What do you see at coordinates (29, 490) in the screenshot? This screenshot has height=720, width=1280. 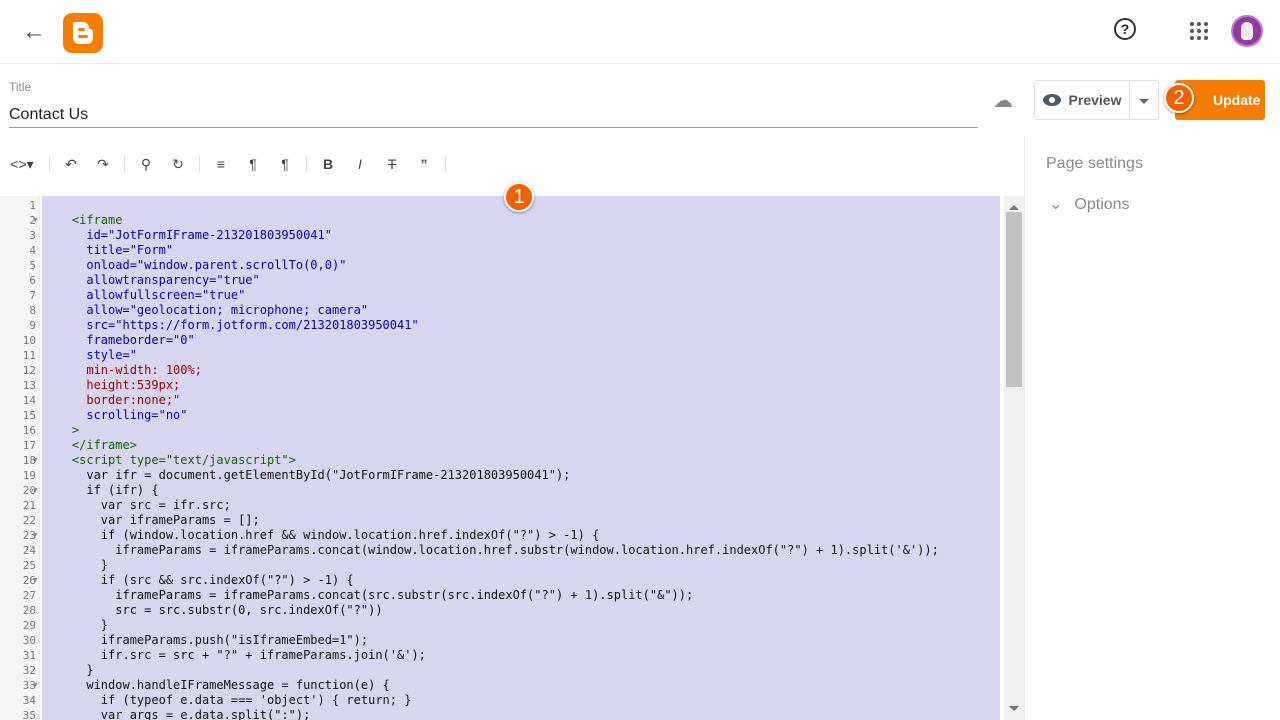 I see `line-number: 20` at bounding box center [29, 490].